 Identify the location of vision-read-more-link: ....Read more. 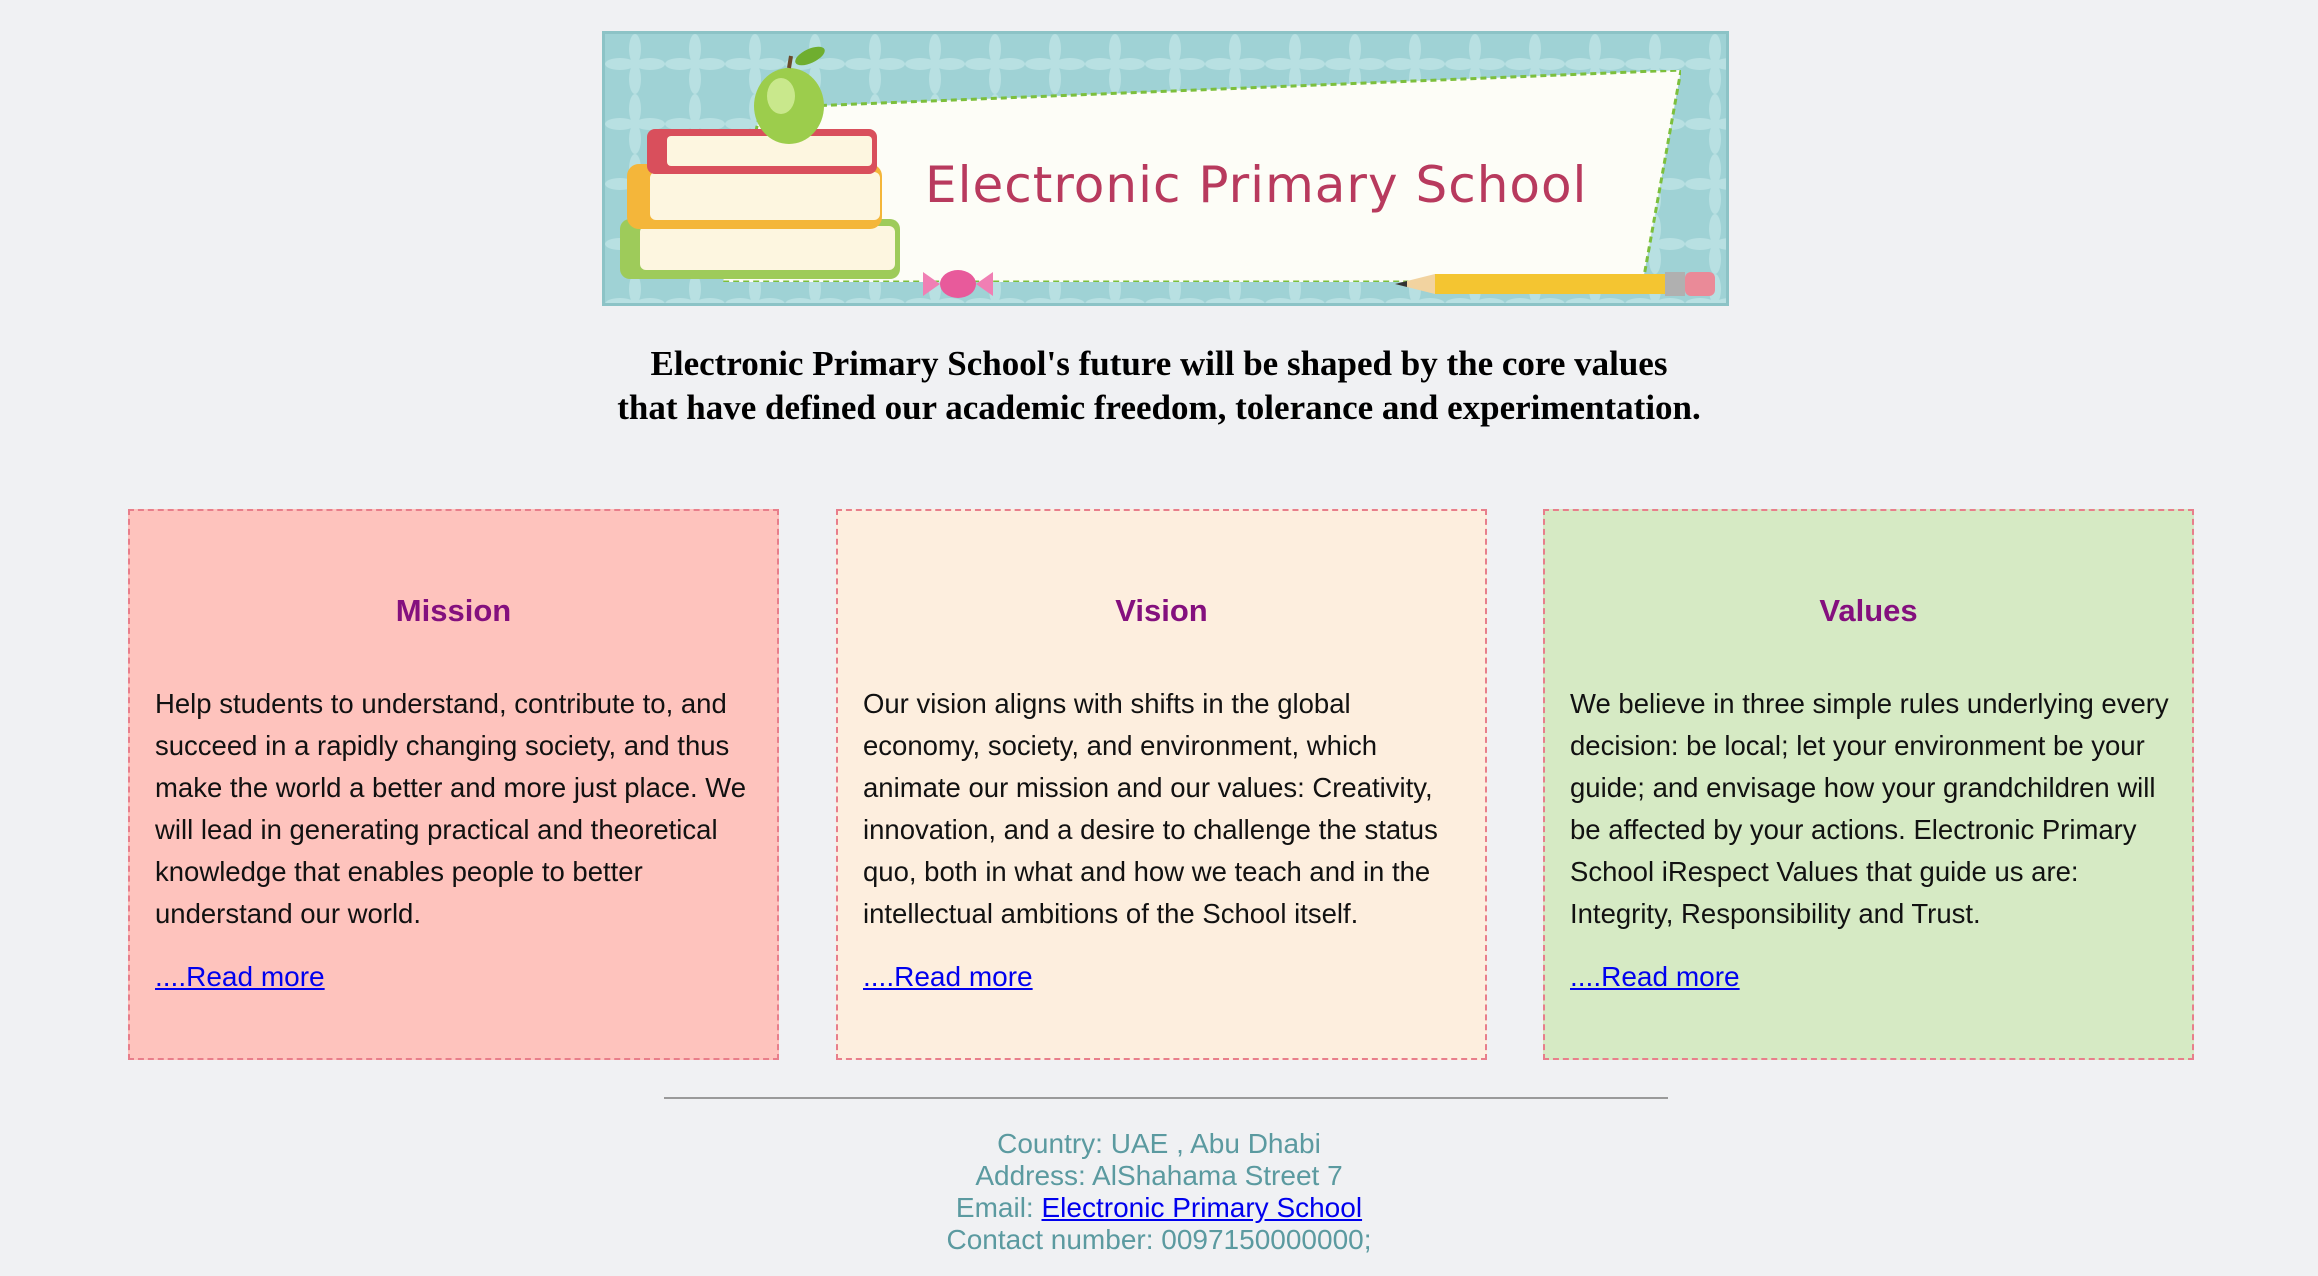
(948, 977).